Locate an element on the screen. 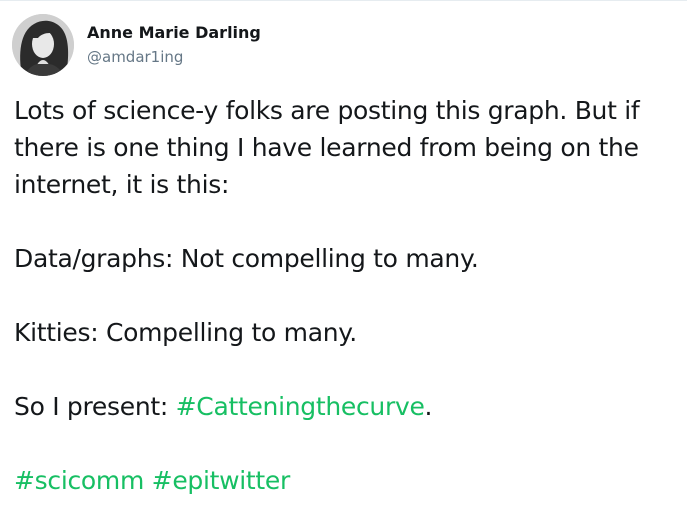 The height and width of the screenshot is (509, 687). tweet-header: Anne Marie Darling @amdar1ing is located at coordinates (136, 45).